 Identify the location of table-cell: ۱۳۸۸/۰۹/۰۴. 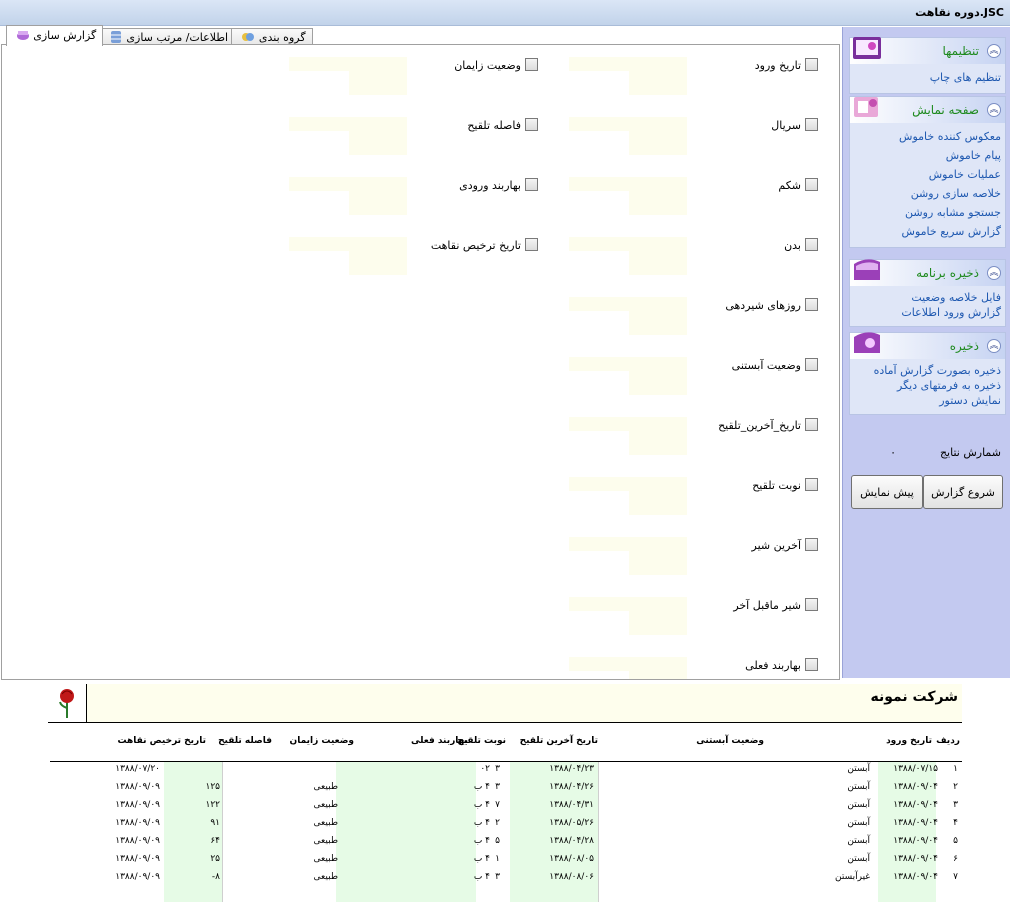
(915, 805).